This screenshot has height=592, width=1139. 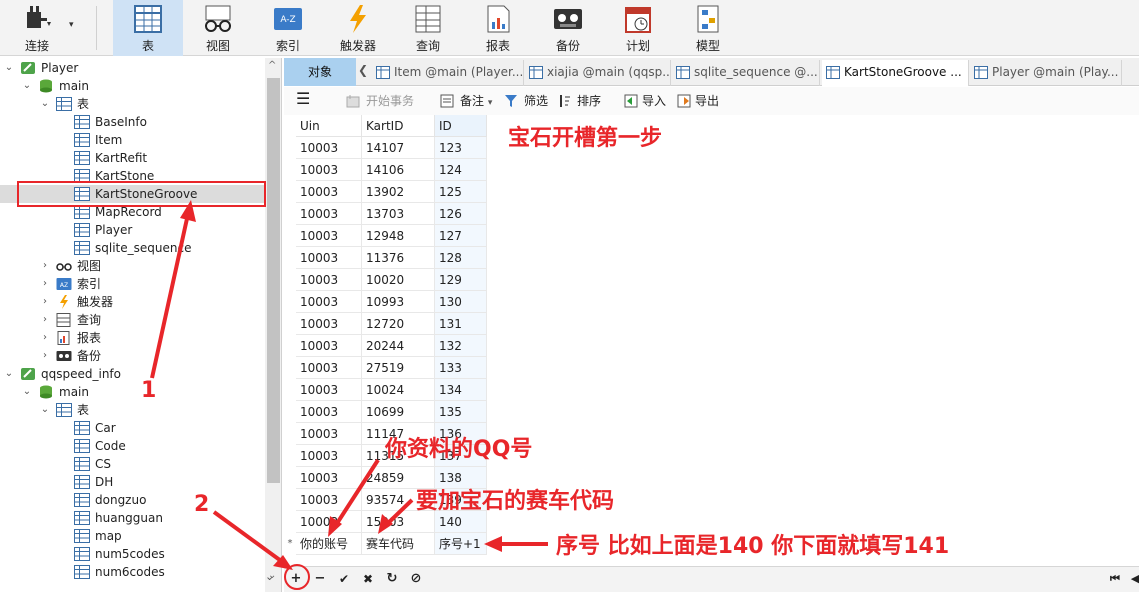 What do you see at coordinates (132, 572) in the screenshot?
I see `tree-table-num6codes: num6codes` at bounding box center [132, 572].